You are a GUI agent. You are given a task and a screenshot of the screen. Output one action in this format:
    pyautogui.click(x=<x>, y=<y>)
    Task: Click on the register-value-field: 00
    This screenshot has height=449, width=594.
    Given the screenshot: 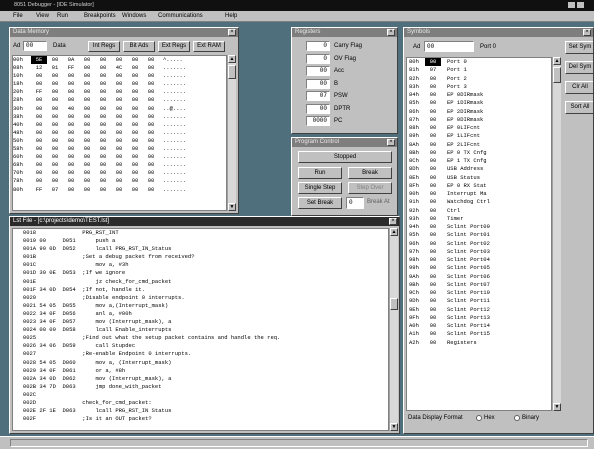 What is the action you would take?
    pyautogui.click(x=318, y=71)
    